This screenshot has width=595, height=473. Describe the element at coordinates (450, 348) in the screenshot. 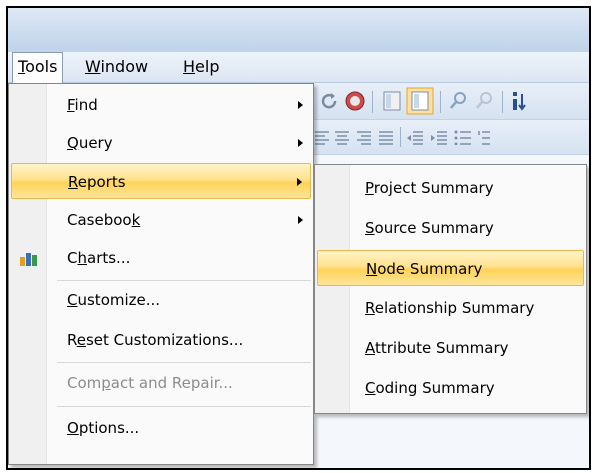

I see `submenu-item-attribute-summary: Attribute Summary` at that location.